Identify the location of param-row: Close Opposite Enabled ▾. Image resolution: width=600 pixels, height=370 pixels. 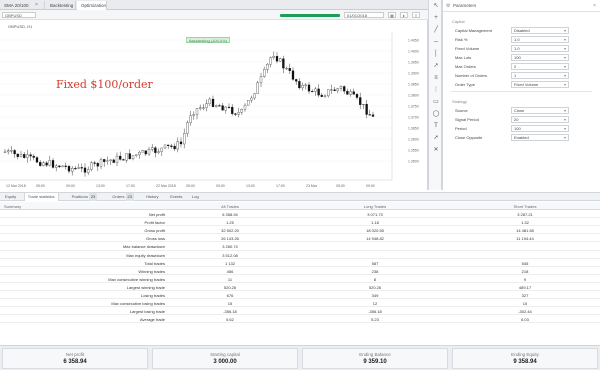
(521, 137).